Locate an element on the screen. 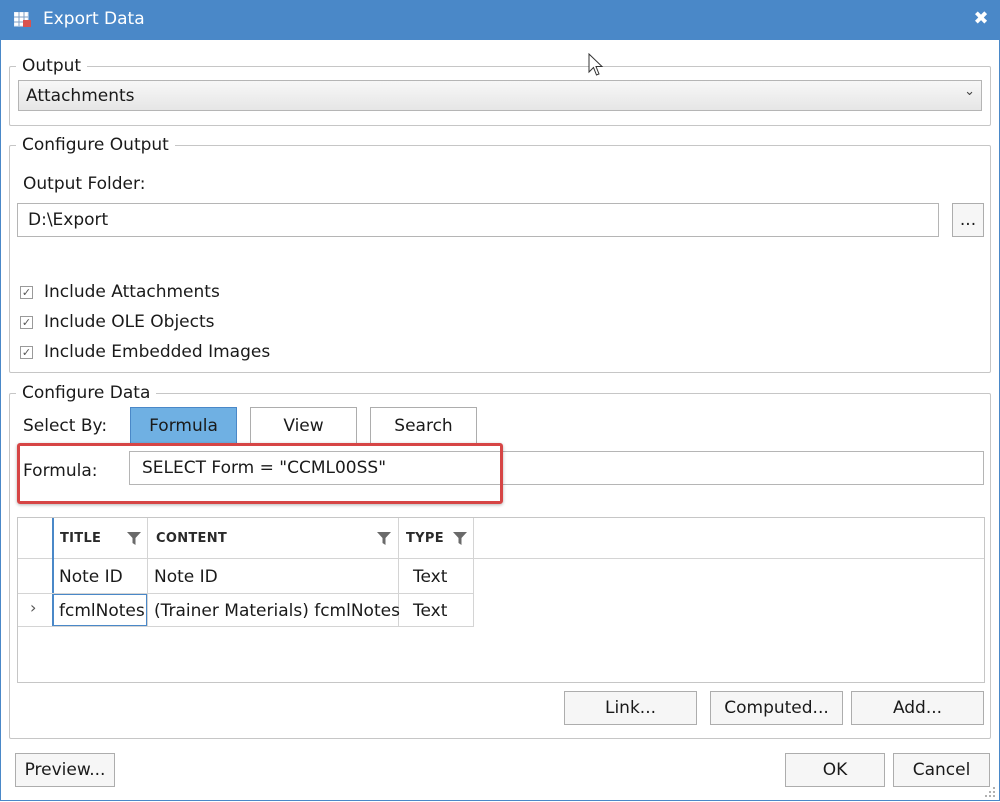 This screenshot has height=802, width=1000. close-icon: ✖ is located at coordinates (981, 19).